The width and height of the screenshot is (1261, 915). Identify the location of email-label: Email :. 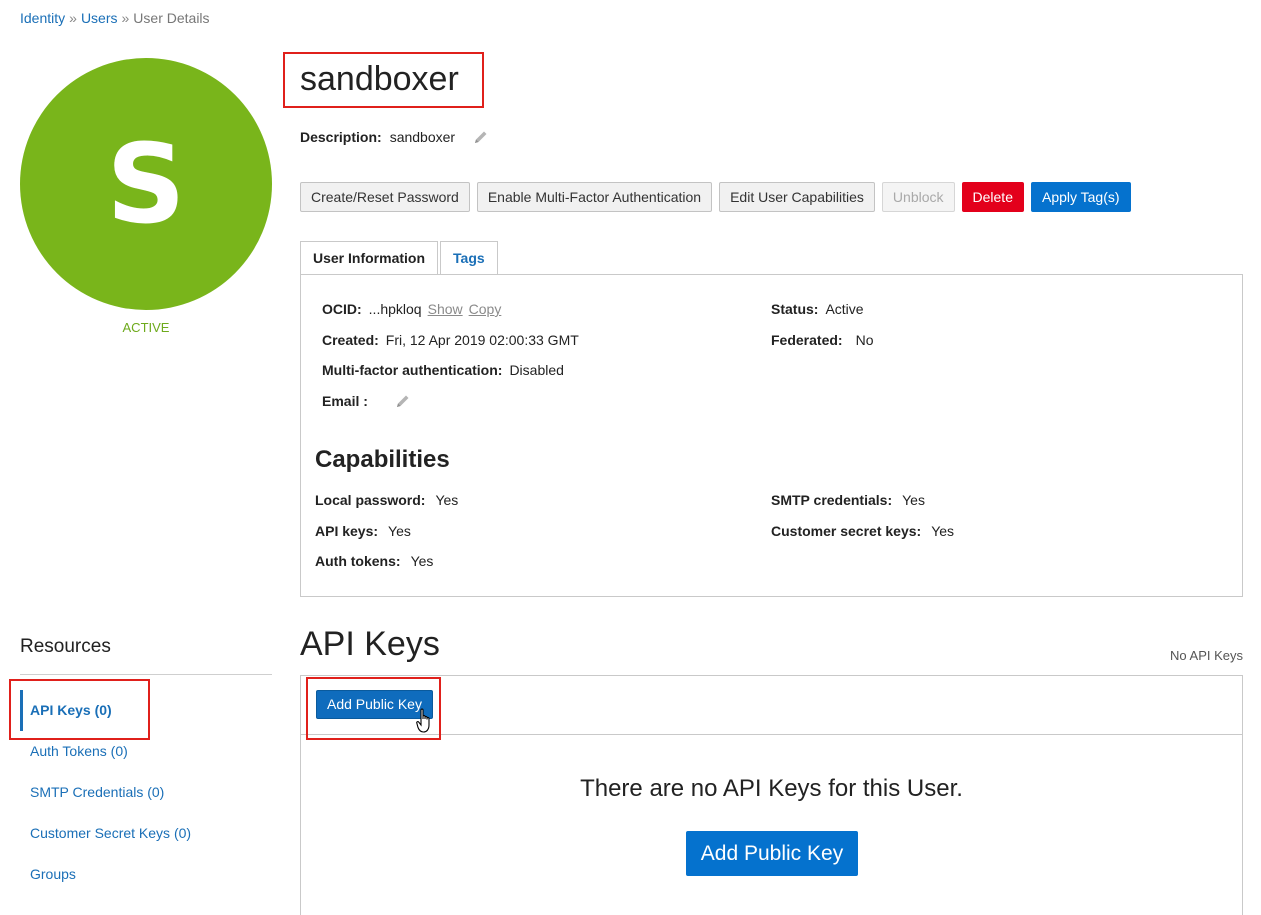
(345, 401).